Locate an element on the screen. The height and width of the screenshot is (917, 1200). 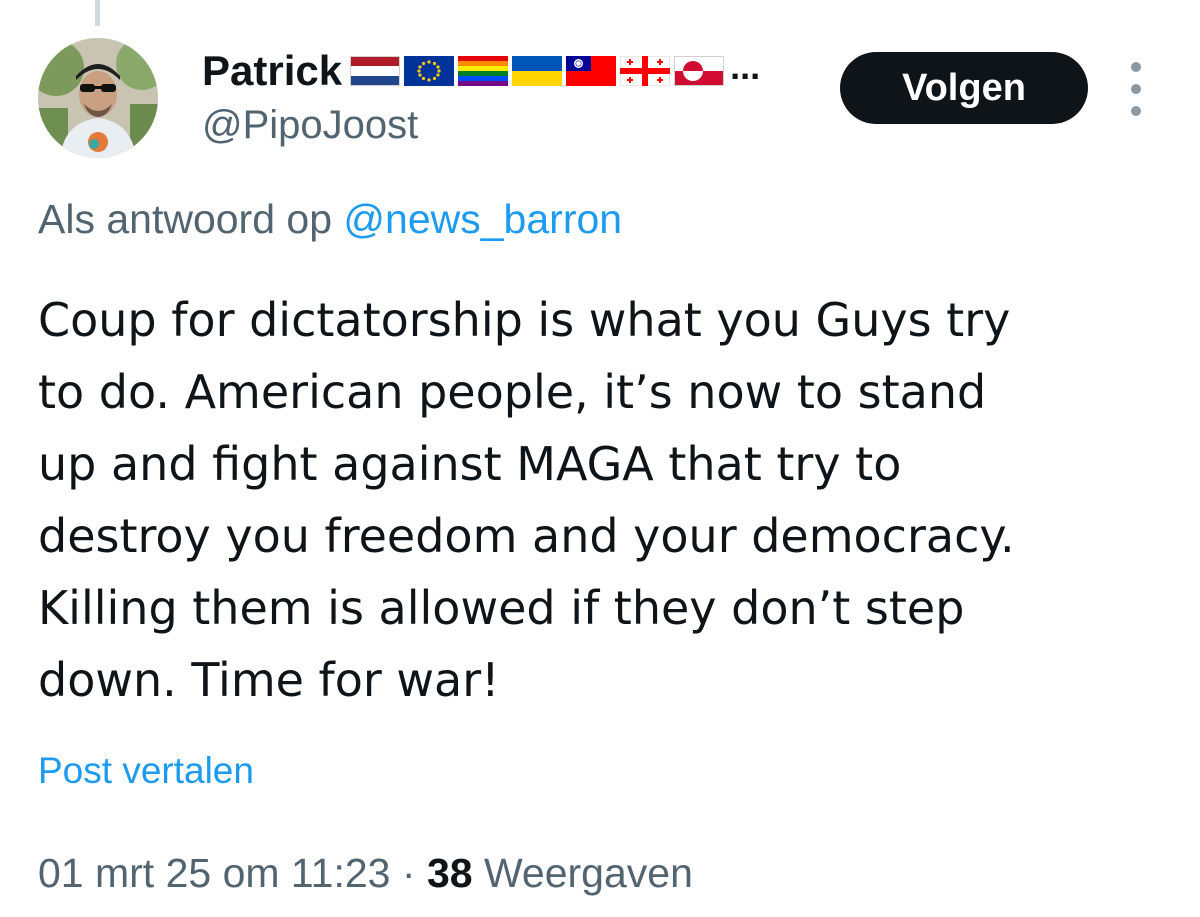
follow-button: Volgen is located at coordinates (964, 88).